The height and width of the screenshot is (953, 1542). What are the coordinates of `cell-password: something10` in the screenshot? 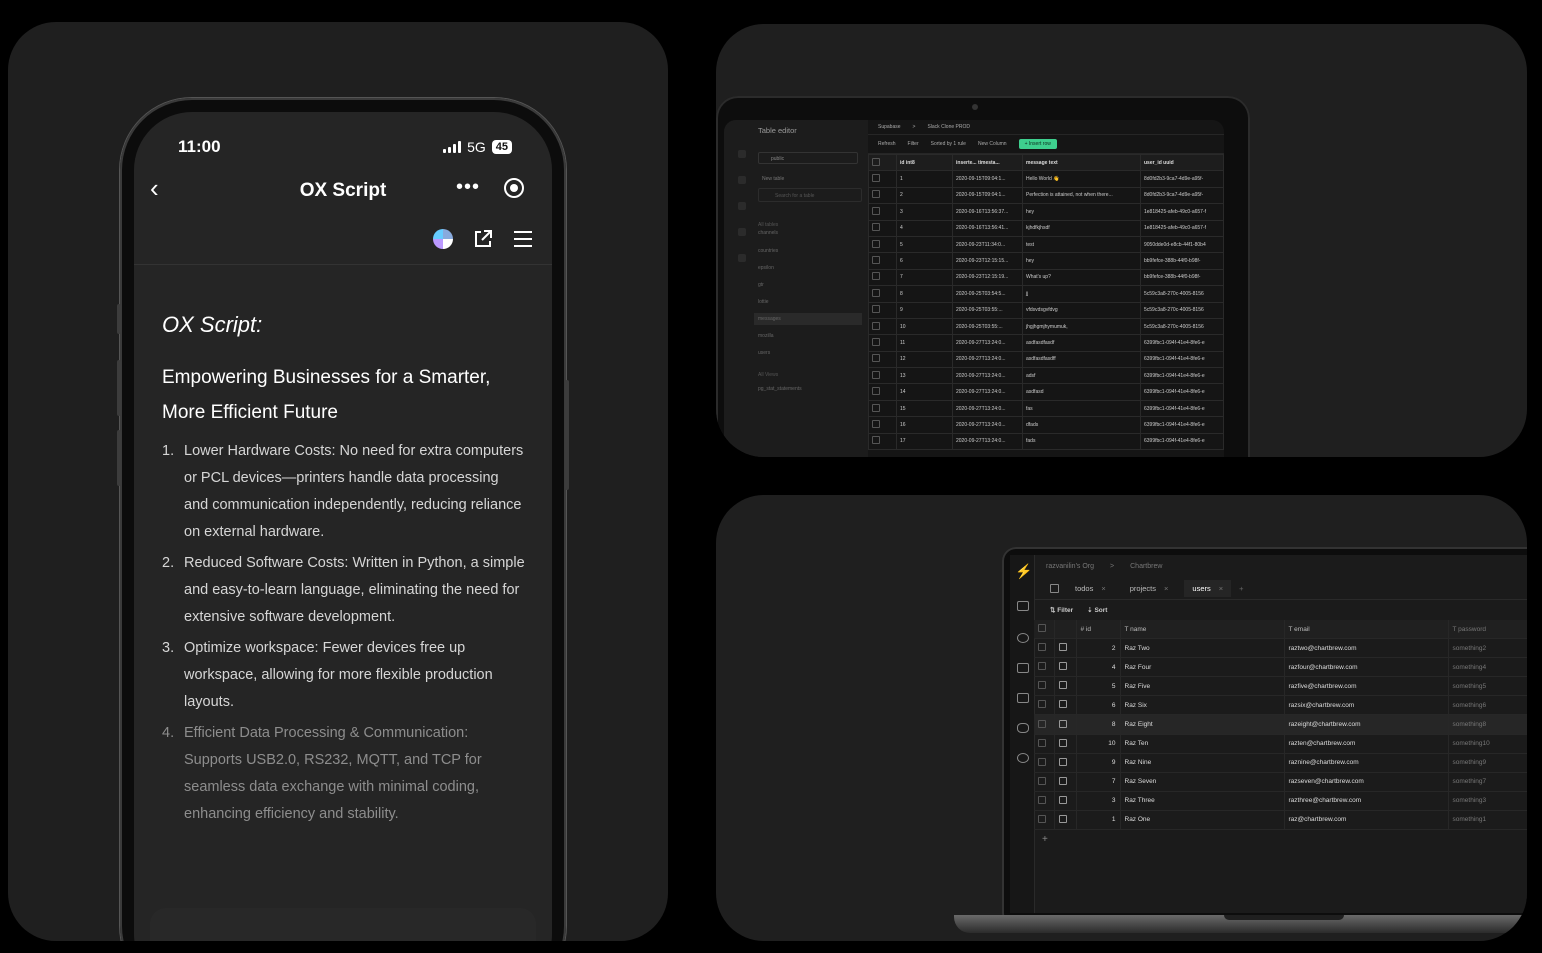 It's located at (1487, 744).